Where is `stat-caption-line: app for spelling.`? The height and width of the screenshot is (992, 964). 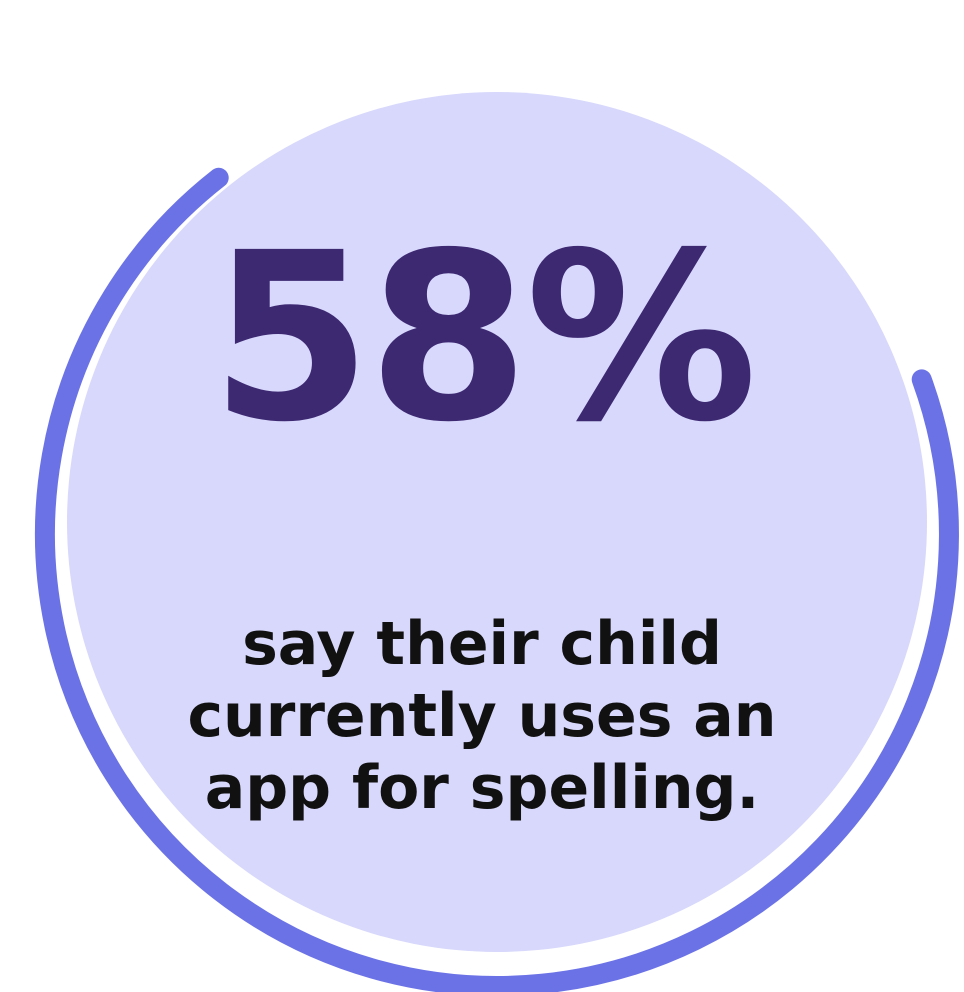 stat-caption-line: app for spelling. is located at coordinates (482, 788).